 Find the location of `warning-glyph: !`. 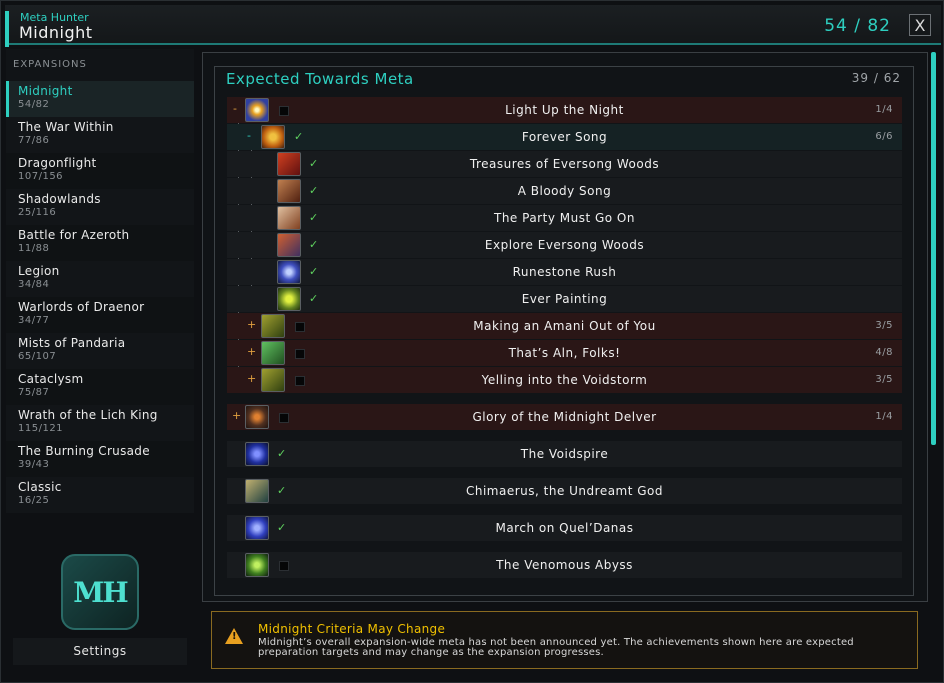

warning-glyph: ! is located at coordinates (234, 636).